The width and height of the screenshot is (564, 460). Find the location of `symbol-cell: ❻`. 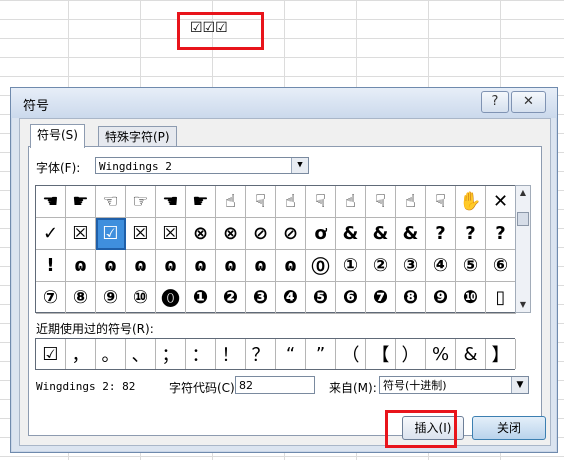

symbol-cell: ❻ is located at coordinates (351, 298).